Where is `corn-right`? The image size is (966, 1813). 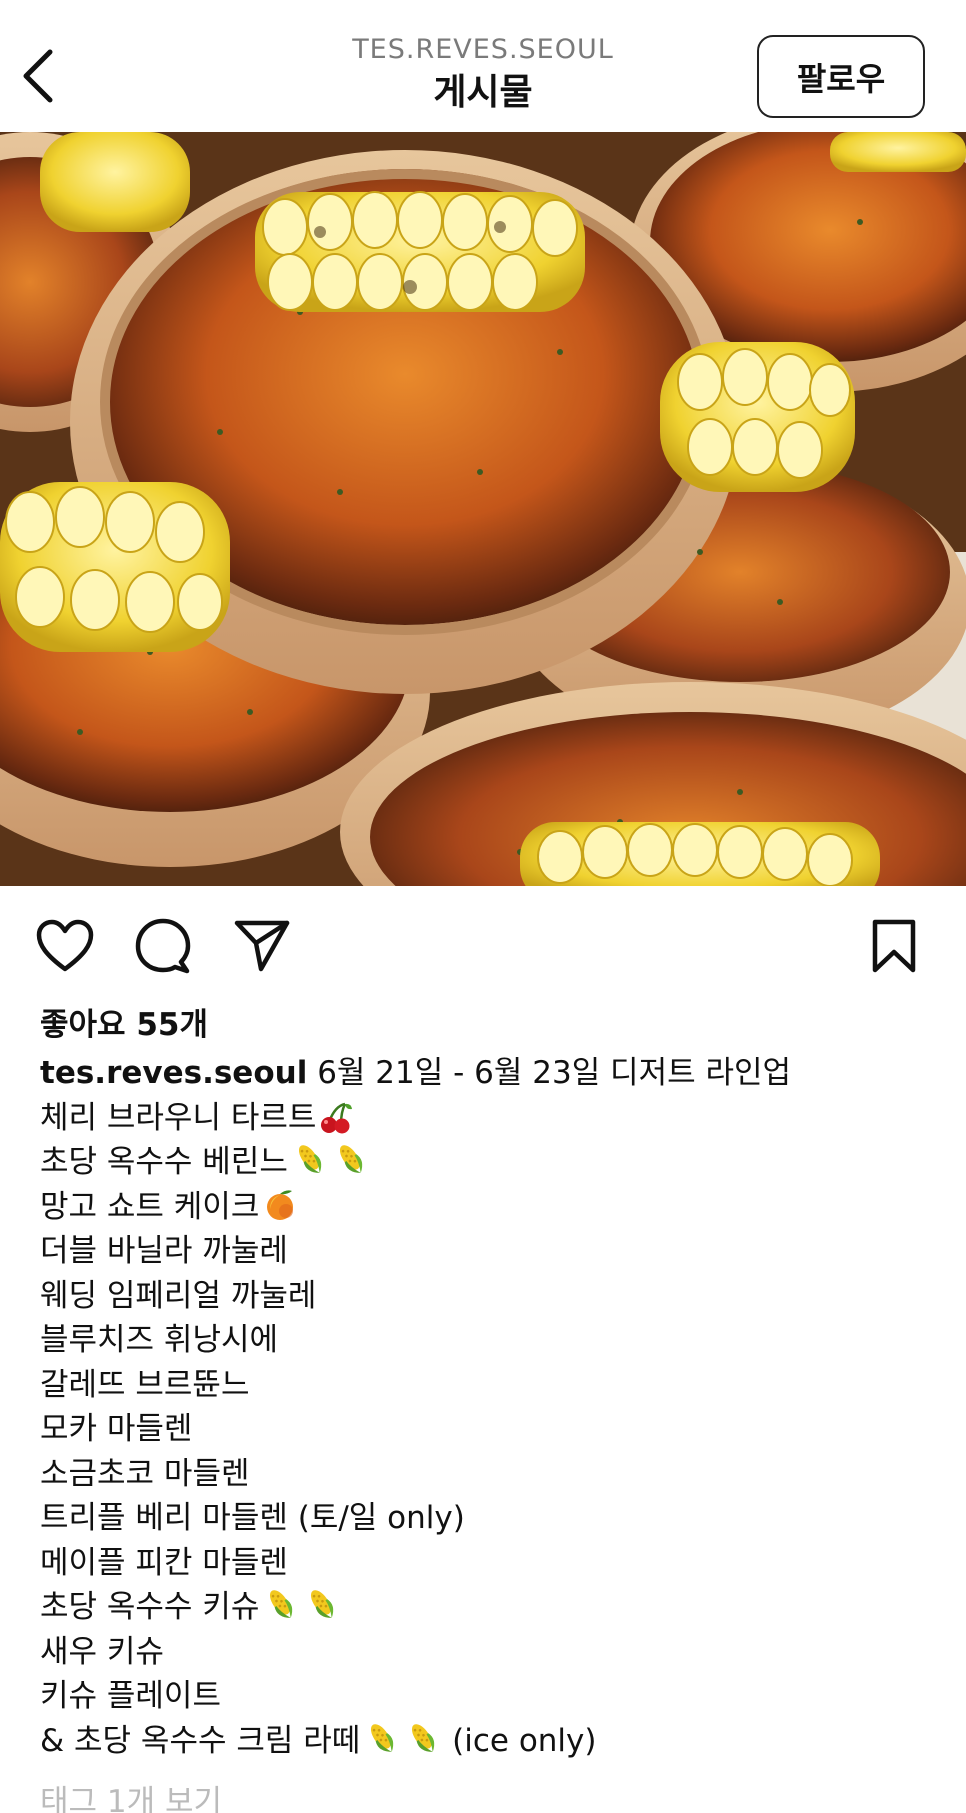
corn-right is located at coordinates (757, 417).